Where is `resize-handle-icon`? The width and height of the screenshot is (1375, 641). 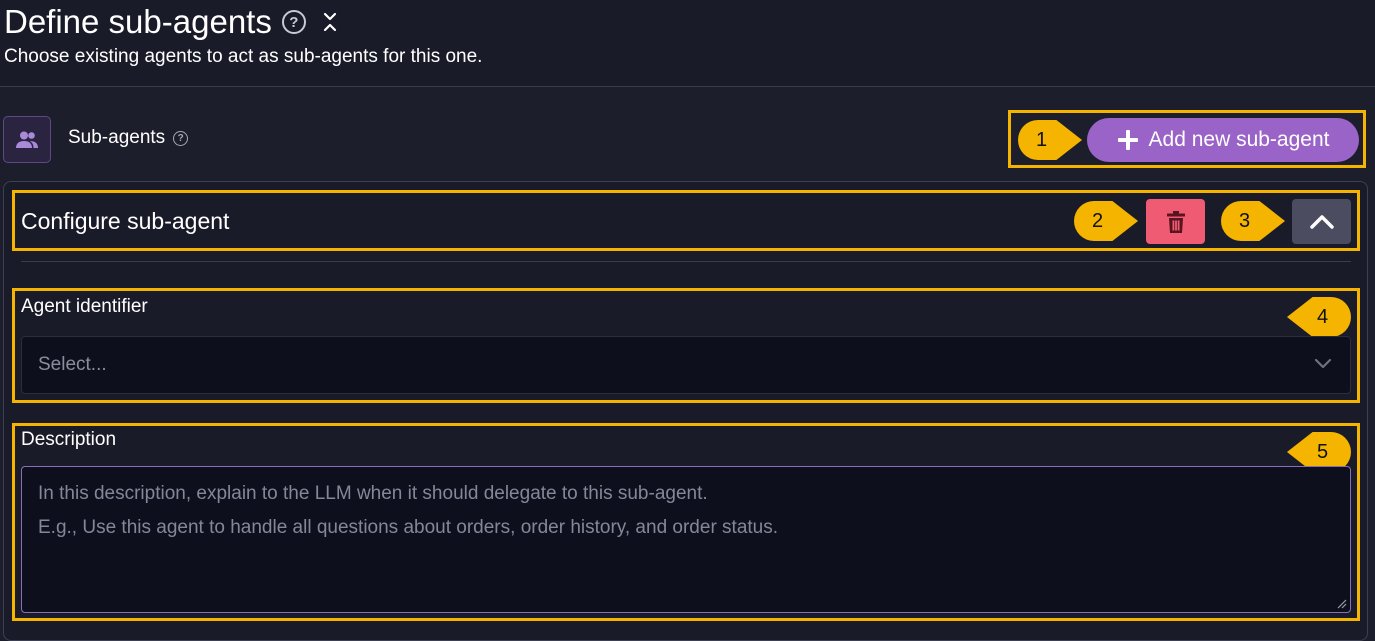
resize-handle-icon is located at coordinates (1342, 604).